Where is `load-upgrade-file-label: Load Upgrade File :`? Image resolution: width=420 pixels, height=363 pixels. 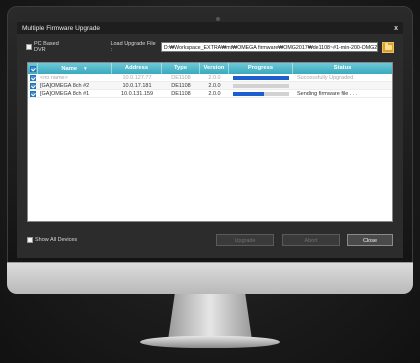 load-upgrade-file-label: Load Upgrade File : is located at coordinates (133, 47).